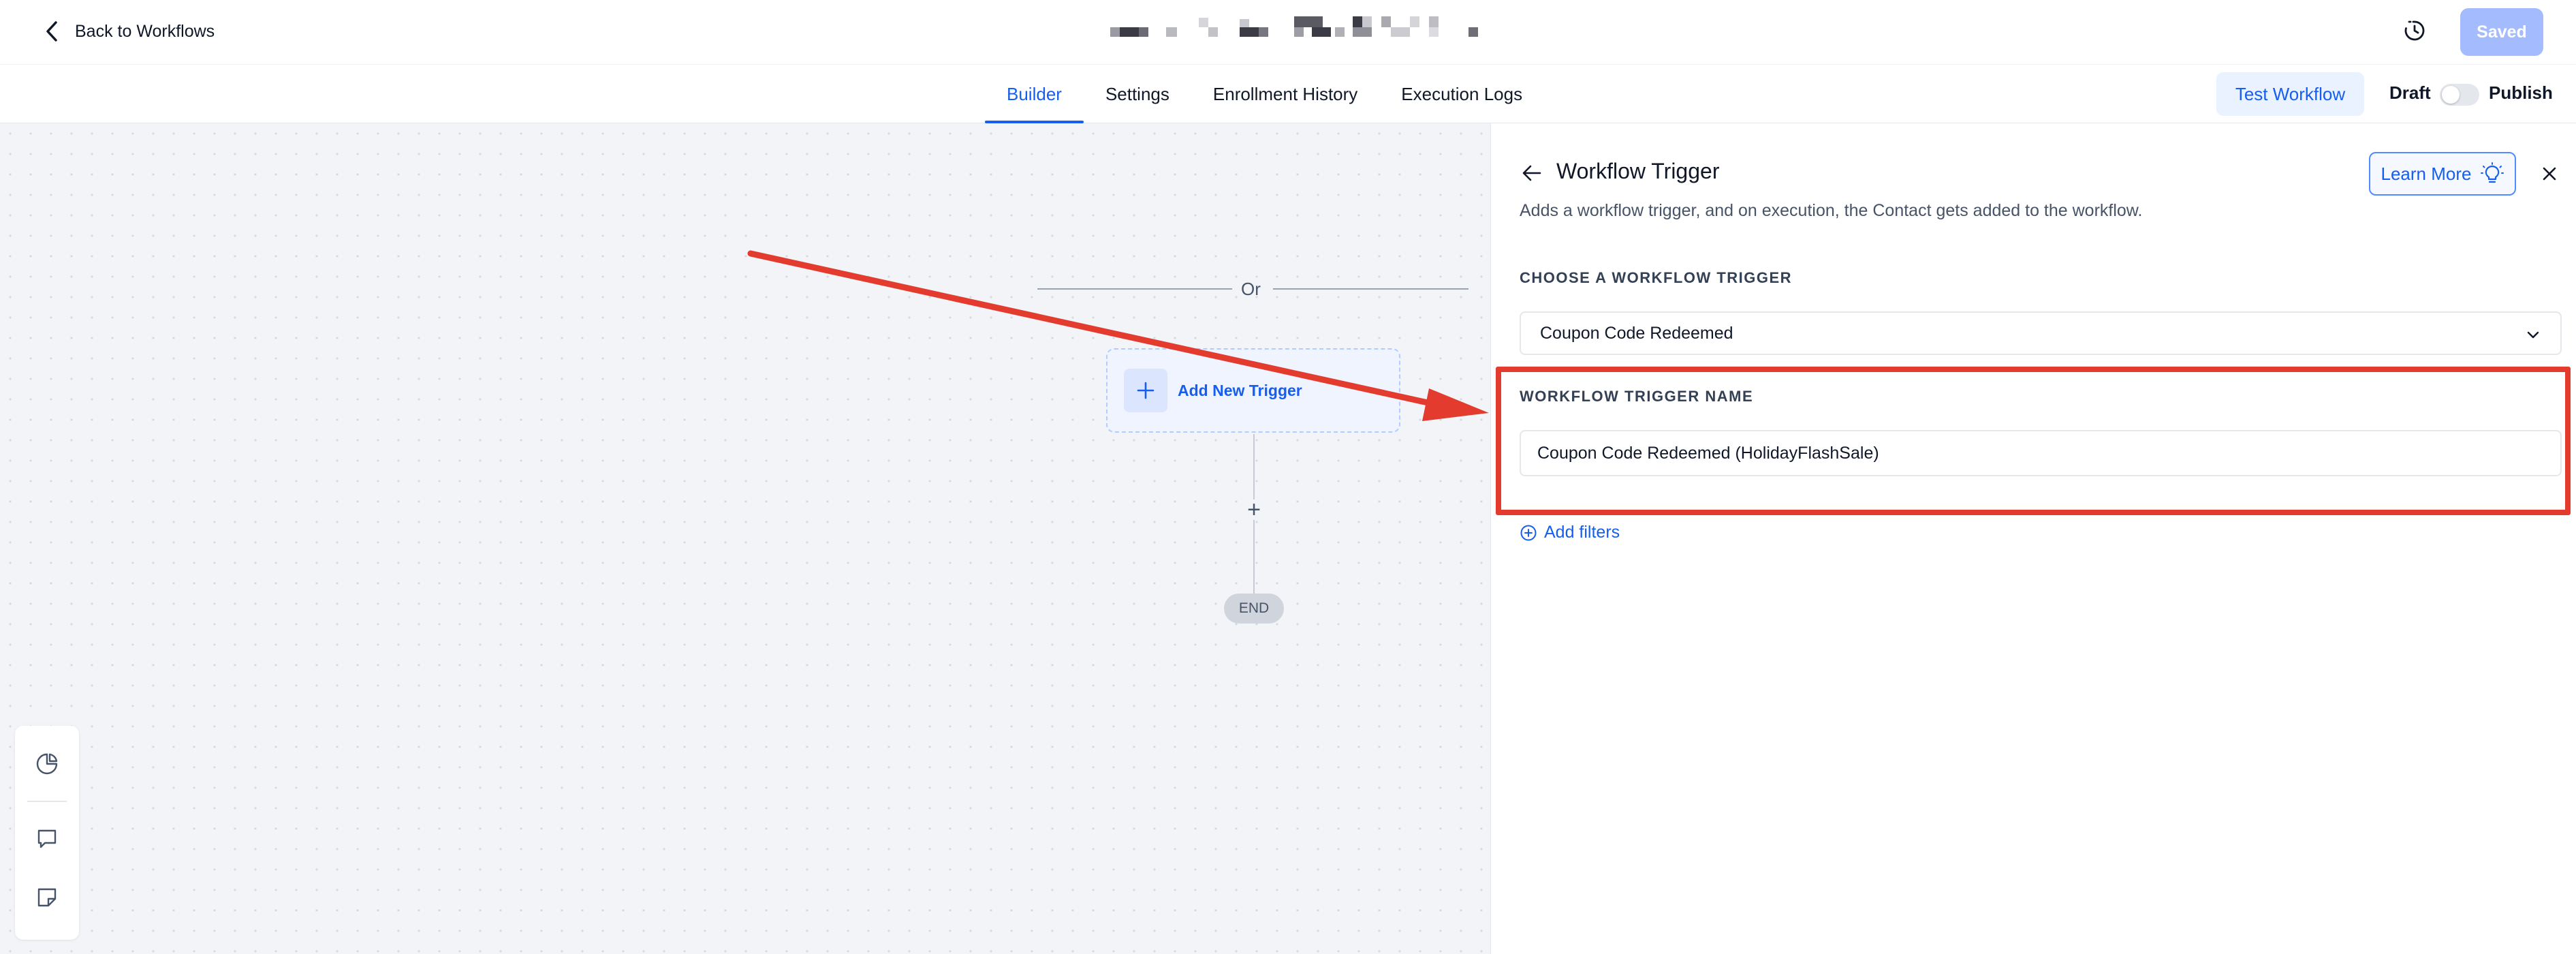 This screenshot has width=2576, height=954. Describe the element at coordinates (2501, 32) in the screenshot. I see `saved-button: Saved` at that location.